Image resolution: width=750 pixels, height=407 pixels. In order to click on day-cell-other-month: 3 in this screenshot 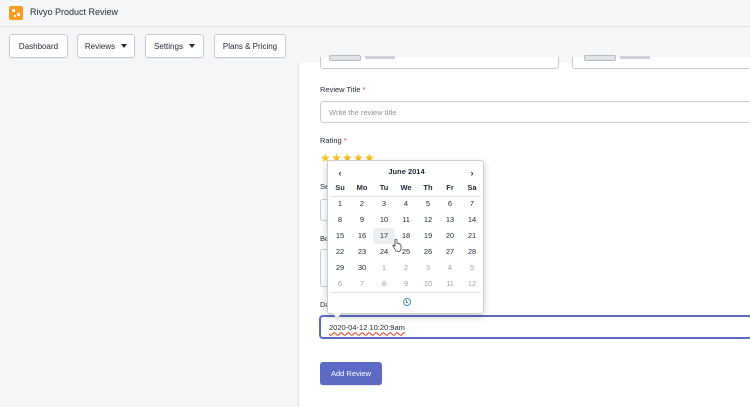, I will do `click(428, 268)`.